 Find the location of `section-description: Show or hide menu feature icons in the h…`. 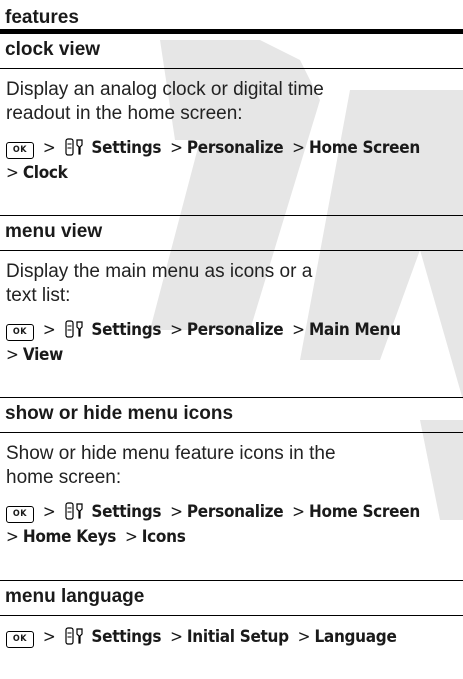

section-description: Show or hide menu feature icons in the h… is located at coordinates (171, 465).